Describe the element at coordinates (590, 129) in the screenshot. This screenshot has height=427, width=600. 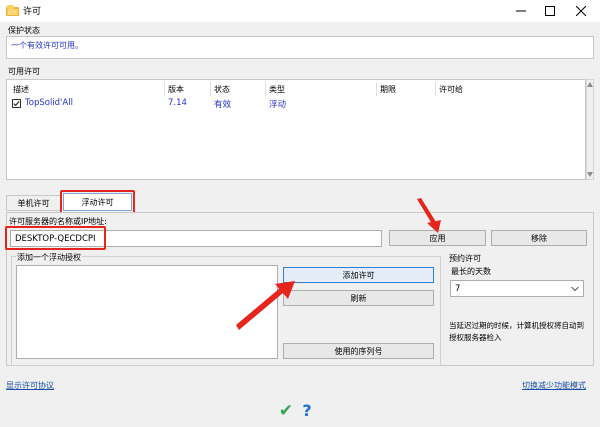
I see `list-scrollbar` at that location.